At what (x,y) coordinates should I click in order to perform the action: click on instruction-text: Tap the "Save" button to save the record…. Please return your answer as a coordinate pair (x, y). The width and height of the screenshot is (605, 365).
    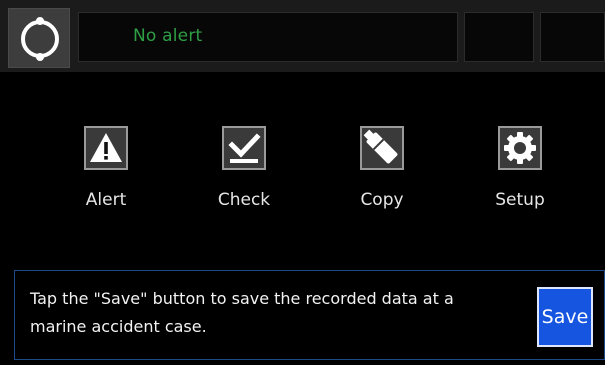
    Looking at the image, I should click on (242, 312).